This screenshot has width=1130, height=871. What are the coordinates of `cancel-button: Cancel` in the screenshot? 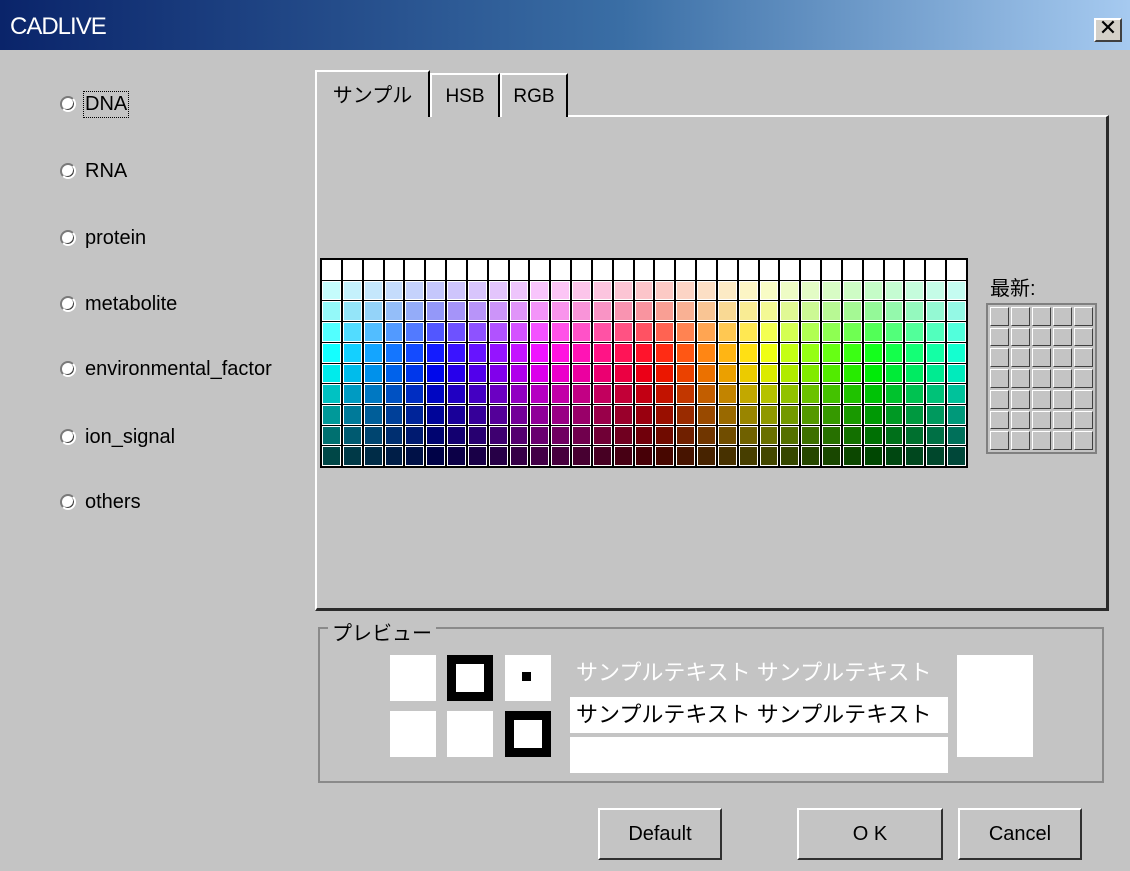 It's located at (1020, 834).